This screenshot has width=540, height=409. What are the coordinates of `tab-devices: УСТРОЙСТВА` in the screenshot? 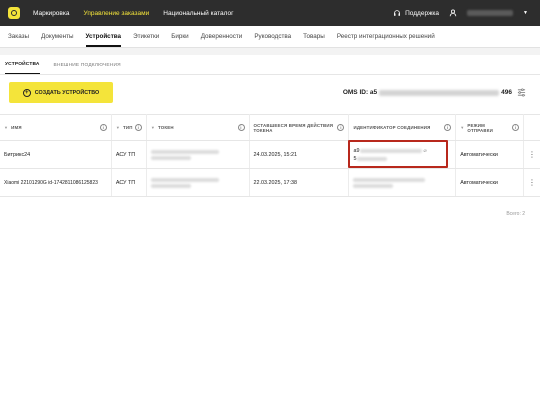 It's located at (22, 68).